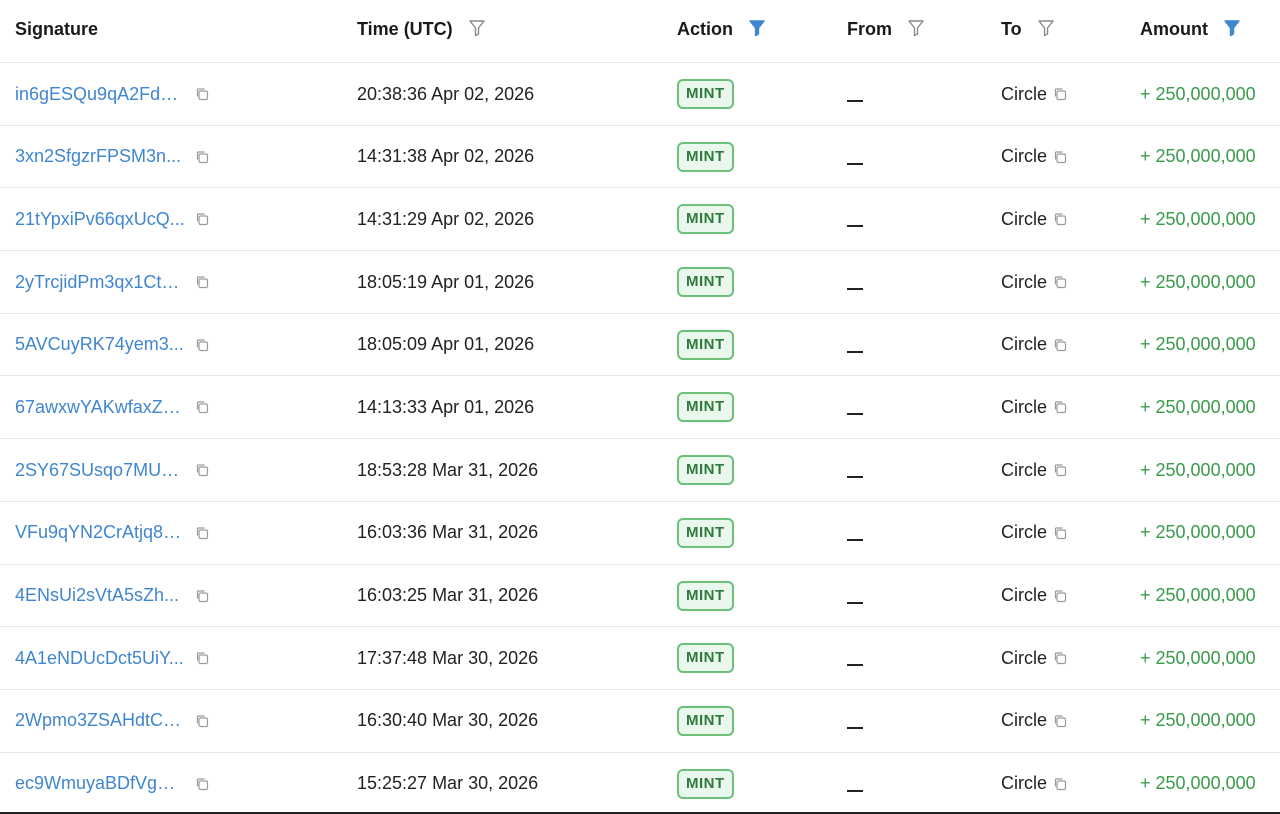 This screenshot has height=814, width=1280. I want to click on column-header-to: To, so click(1028, 31).